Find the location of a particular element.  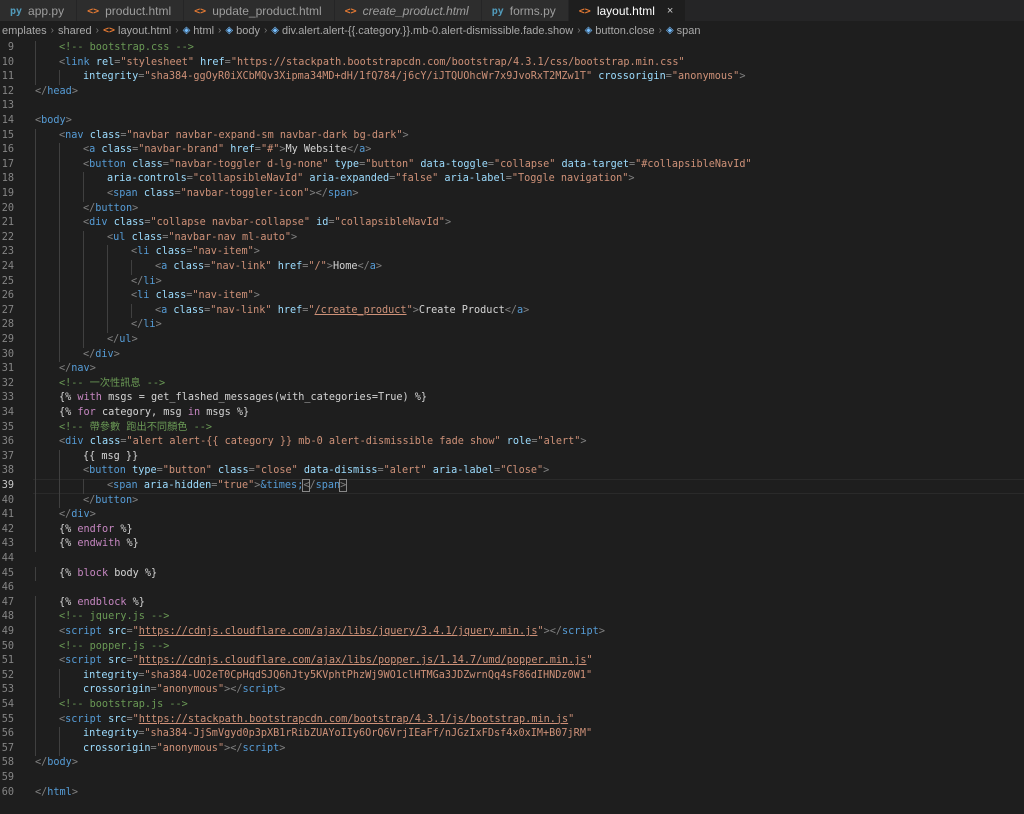

code-line: 25 </li> is located at coordinates (512, 282).